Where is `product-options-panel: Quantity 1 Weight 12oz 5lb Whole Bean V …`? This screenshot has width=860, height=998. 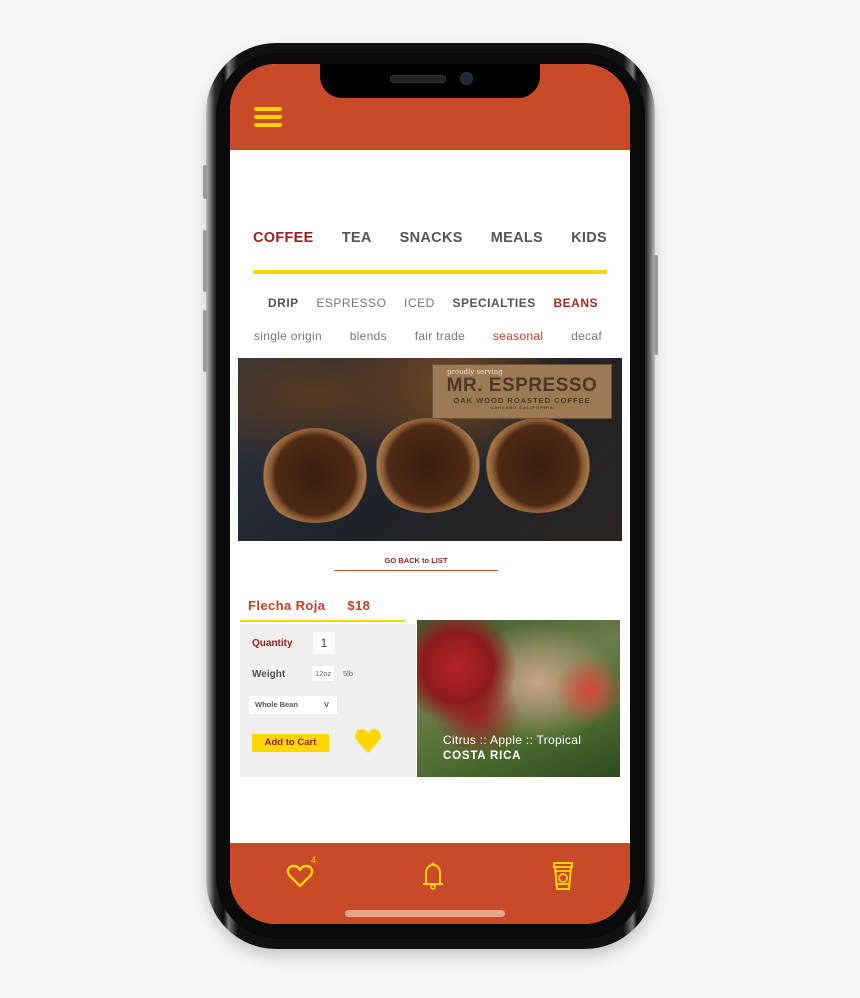
product-options-panel: Quantity 1 Weight 12oz 5lb Whole Bean V … is located at coordinates (328, 700).